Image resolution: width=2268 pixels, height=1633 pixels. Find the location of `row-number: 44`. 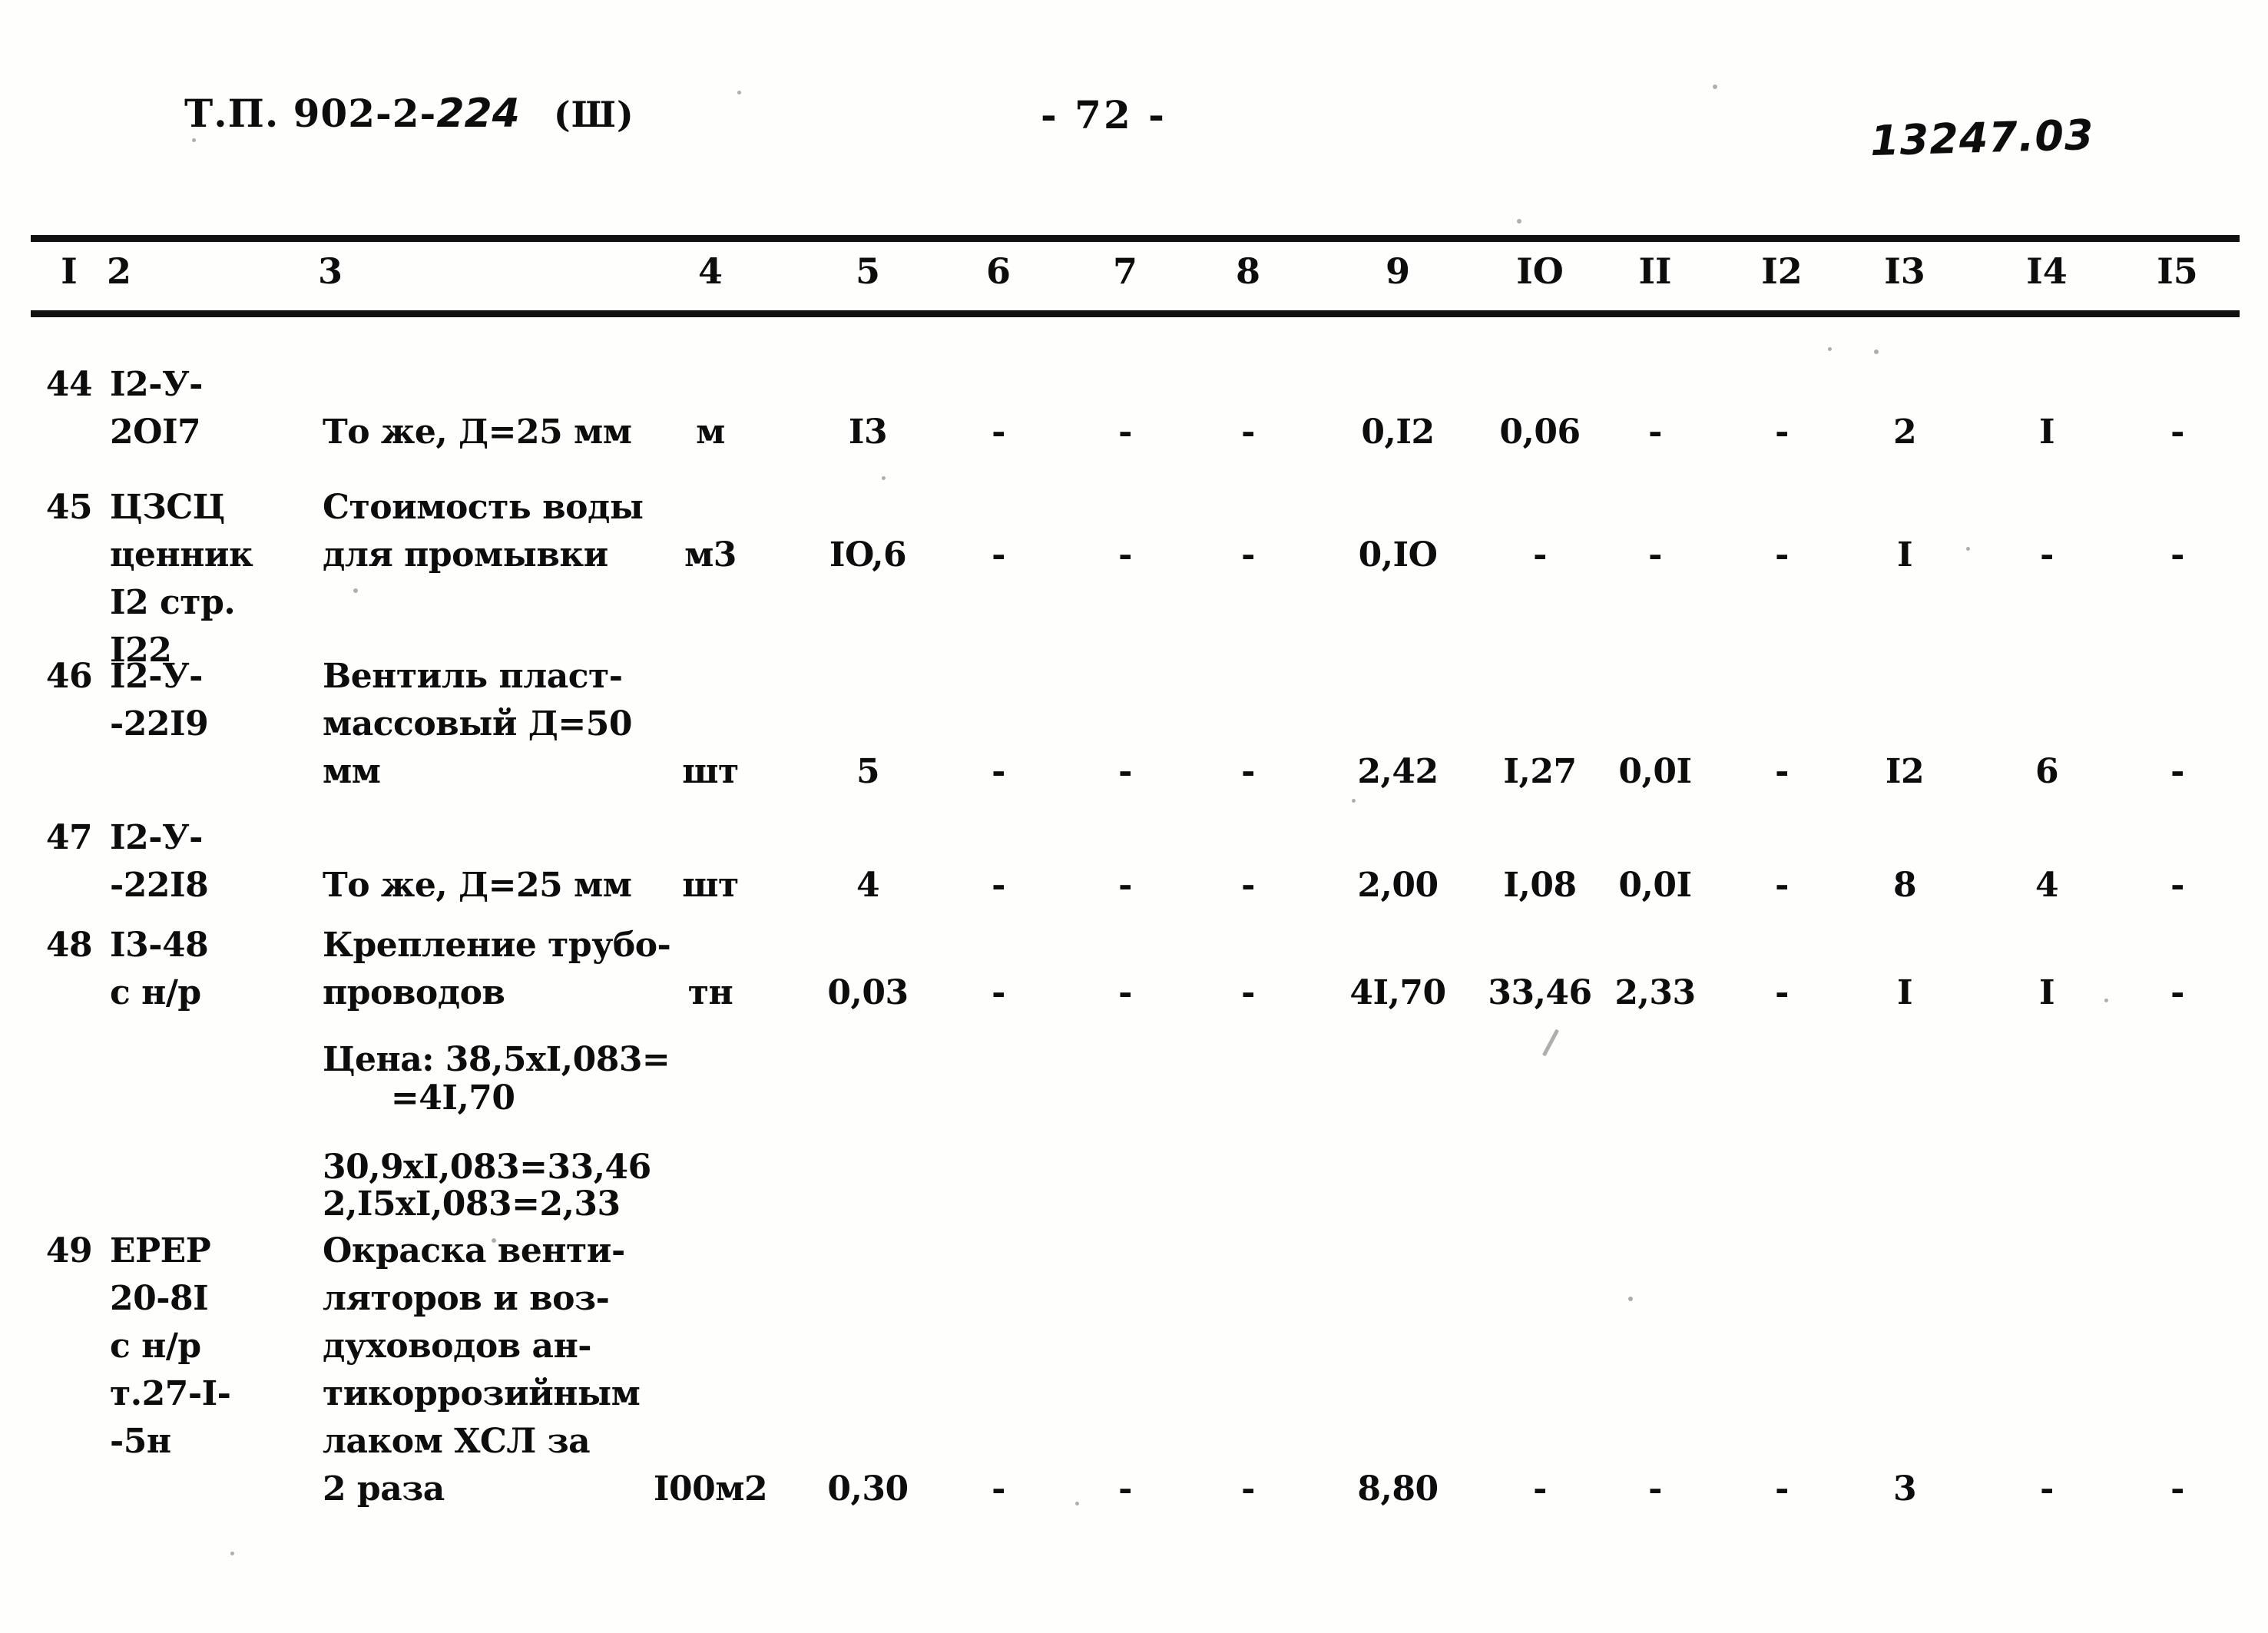

row-number: 44 is located at coordinates (69, 384).